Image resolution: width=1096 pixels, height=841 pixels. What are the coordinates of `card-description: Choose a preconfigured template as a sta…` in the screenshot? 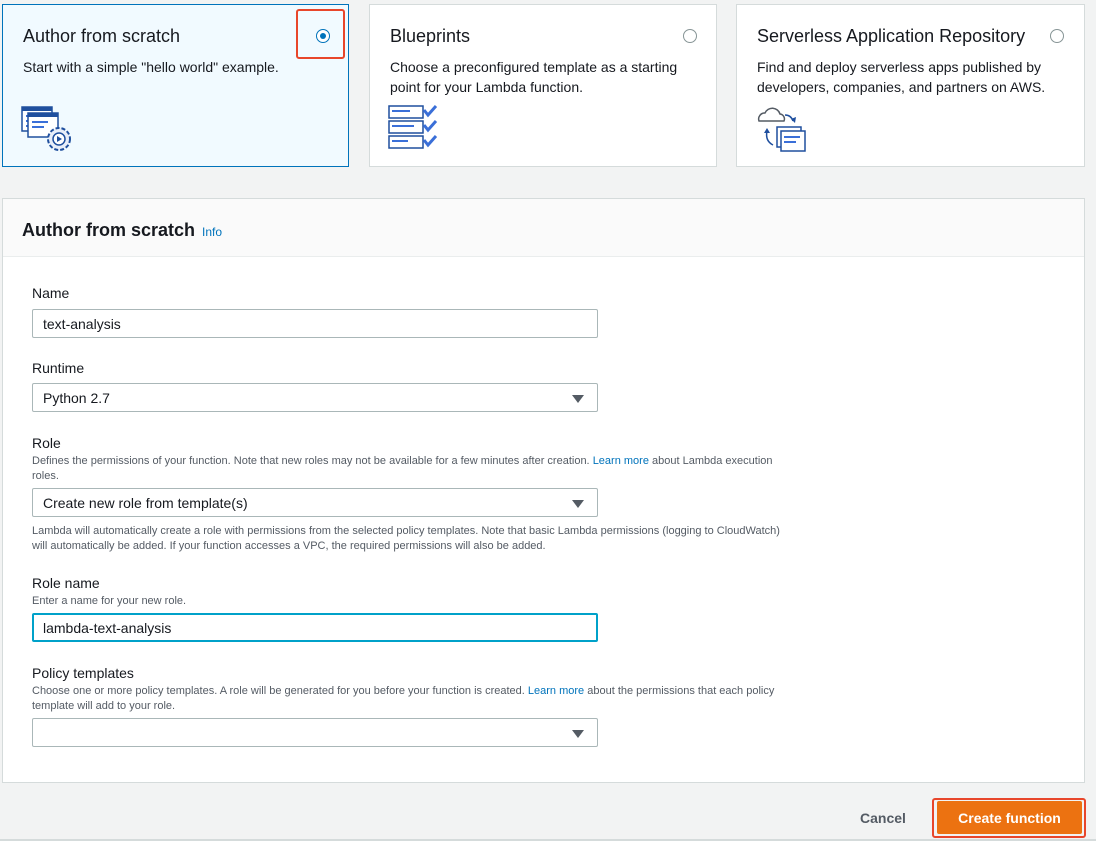 It's located at (534, 77).